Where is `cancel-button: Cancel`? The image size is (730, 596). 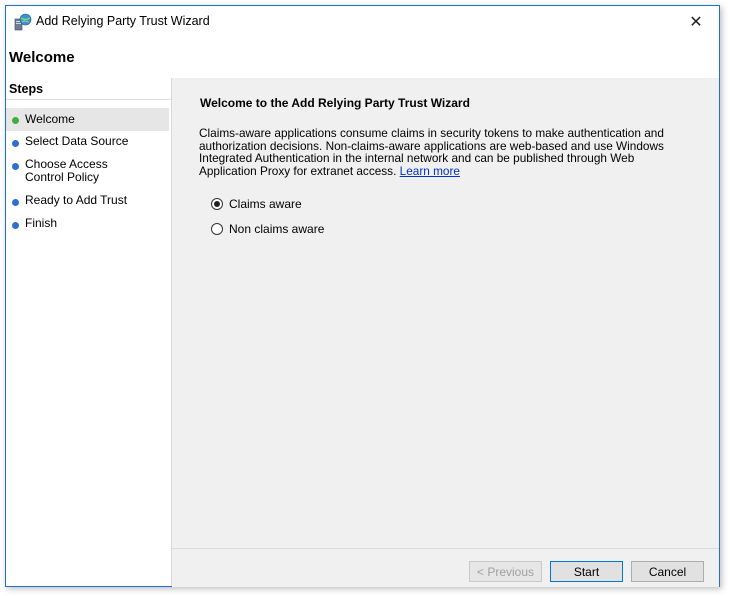
cancel-button: Cancel is located at coordinates (667, 571).